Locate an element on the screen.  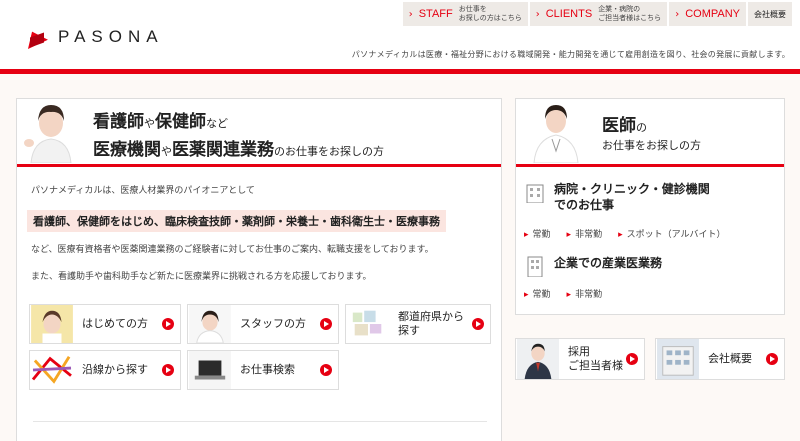
office-building-photo is located at coordinates (678, 359).